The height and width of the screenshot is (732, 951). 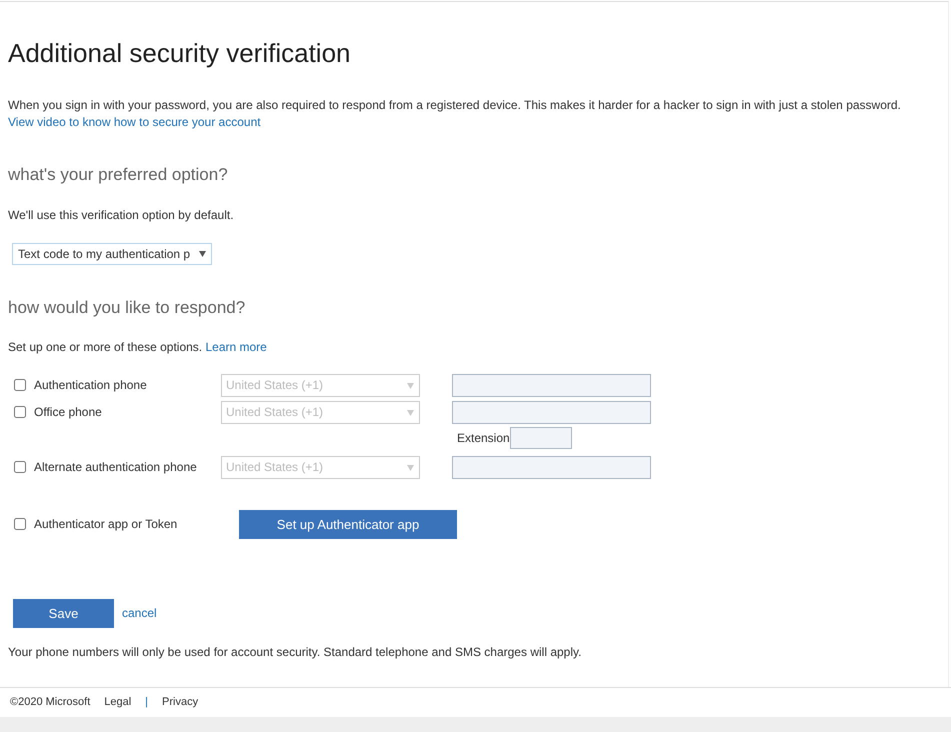 What do you see at coordinates (180, 54) in the screenshot?
I see `page-title: Additional security verification` at bounding box center [180, 54].